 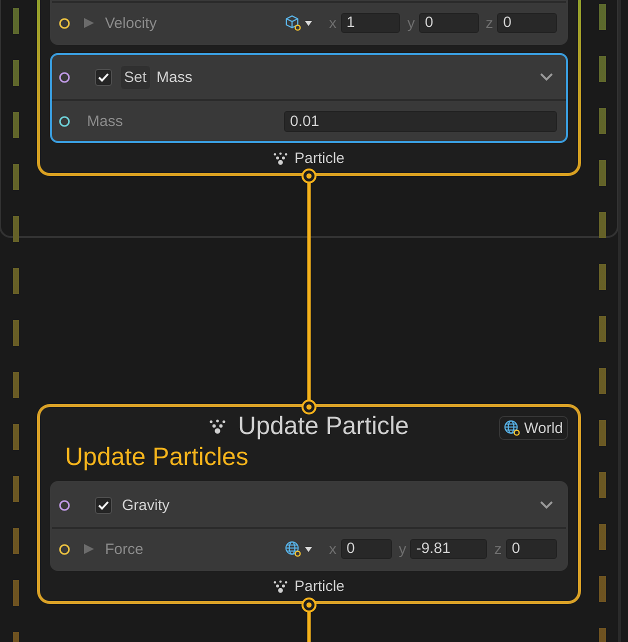 What do you see at coordinates (174, 77) in the screenshot?
I see `block-title: Mass` at bounding box center [174, 77].